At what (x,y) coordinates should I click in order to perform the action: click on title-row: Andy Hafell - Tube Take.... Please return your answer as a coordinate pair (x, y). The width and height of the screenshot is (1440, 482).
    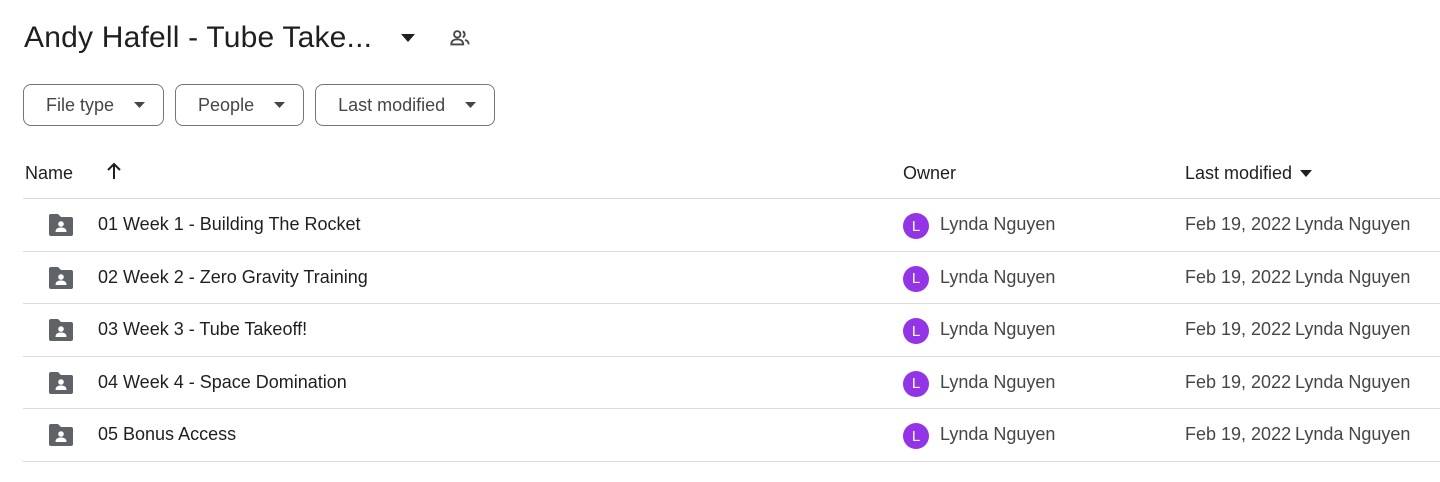
    Looking at the image, I should click on (249, 38).